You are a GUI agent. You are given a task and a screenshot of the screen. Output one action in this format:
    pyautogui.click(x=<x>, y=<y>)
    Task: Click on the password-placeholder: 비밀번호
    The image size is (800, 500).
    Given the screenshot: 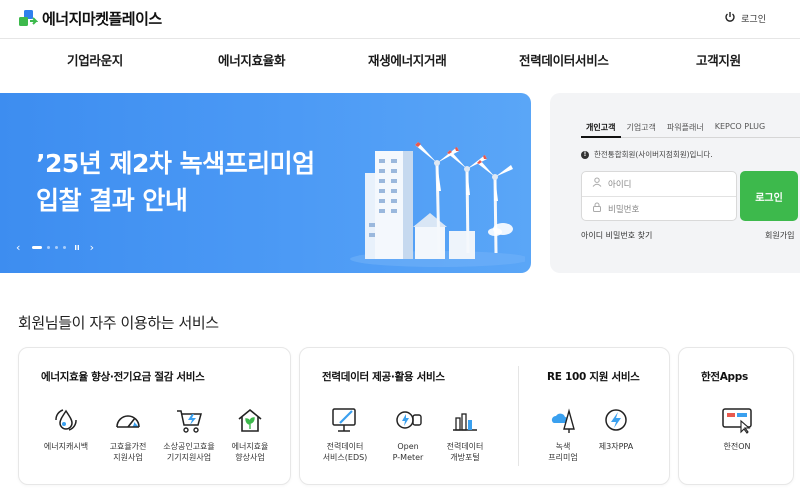 What is the action you would take?
    pyautogui.click(x=624, y=209)
    